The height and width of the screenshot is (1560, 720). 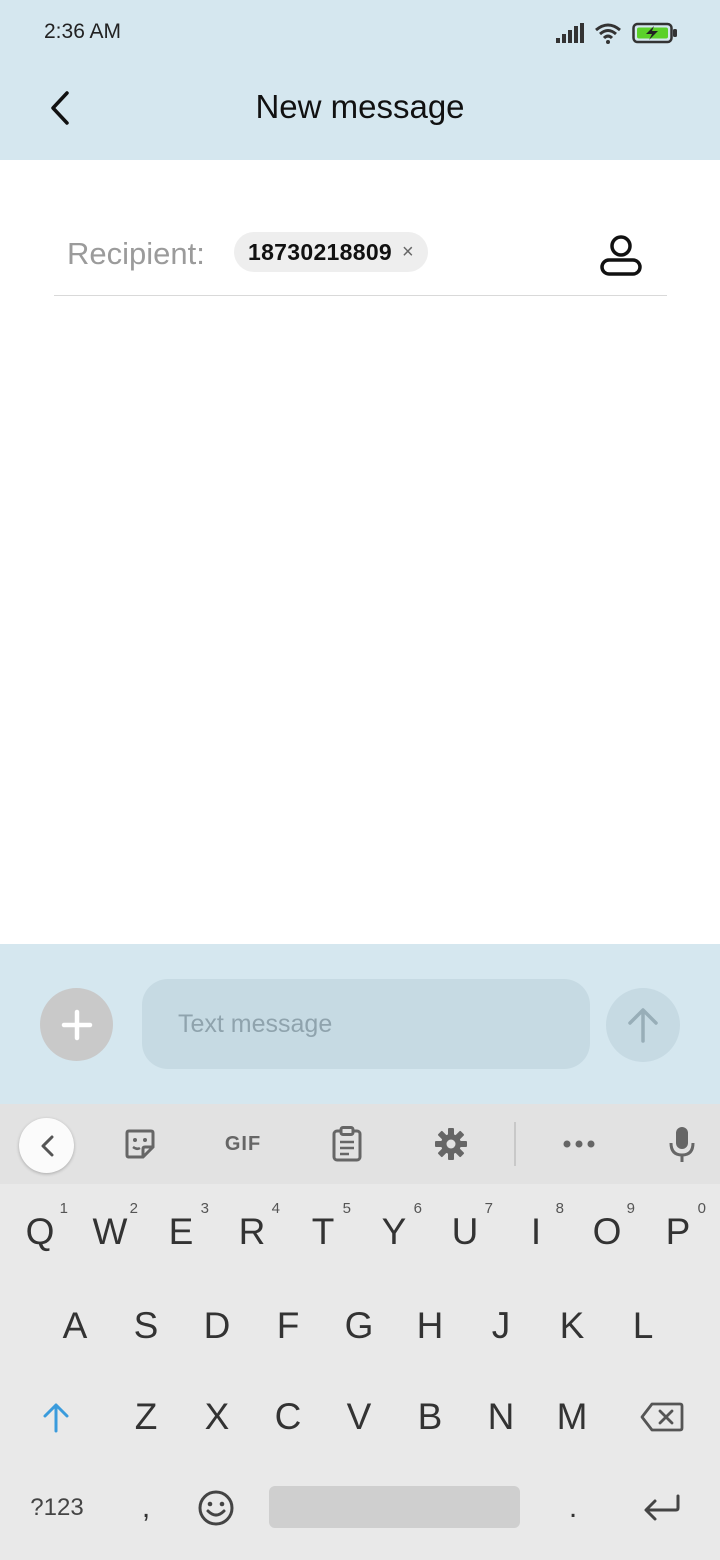 I want to click on shift-key, so click(x=56, y=1417).